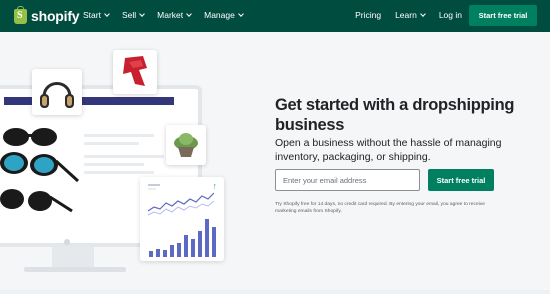  Describe the element at coordinates (92, 15) in the screenshot. I see `nav-item-label: Start` at that location.